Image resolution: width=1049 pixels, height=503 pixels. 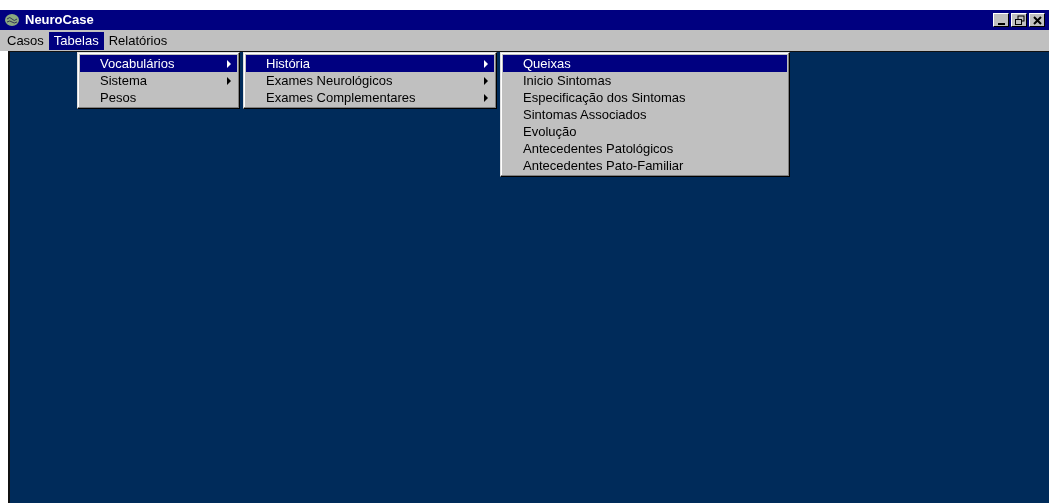 What do you see at coordinates (645, 80) in the screenshot?
I see `menu-option: Inicio Sintomas` at bounding box center [645, 80].